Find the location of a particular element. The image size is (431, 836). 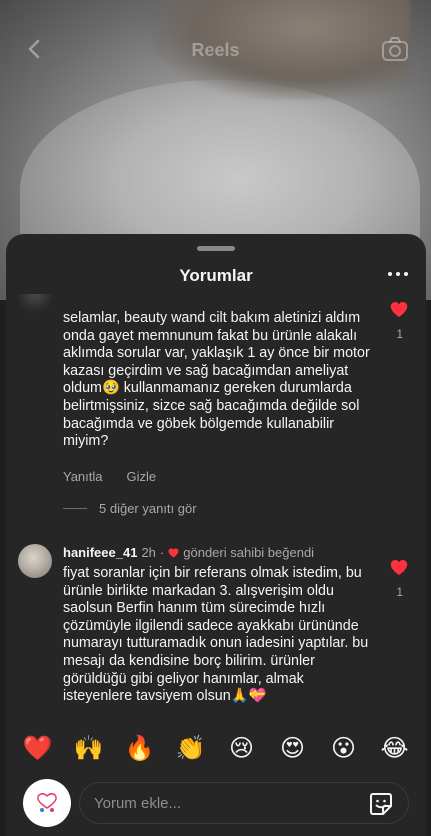

sheet-title: Yorumlar is located at coordinates (216, 275).